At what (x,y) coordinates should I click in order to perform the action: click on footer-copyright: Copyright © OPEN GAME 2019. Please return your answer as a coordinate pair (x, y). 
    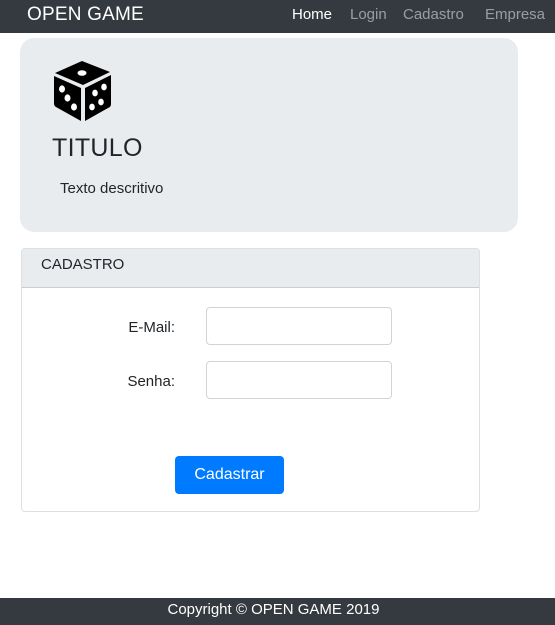
    Looking at the image, I should click on (273, 609).